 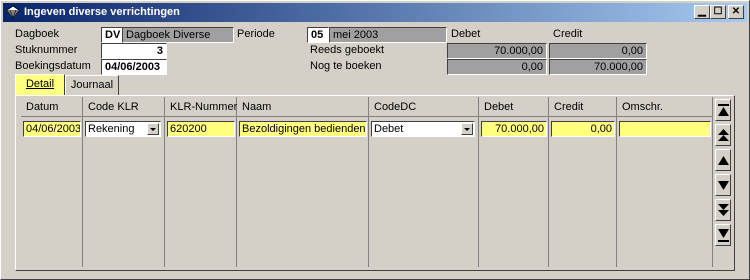 I want to click on page-down-button, so click(x=723, y=210).